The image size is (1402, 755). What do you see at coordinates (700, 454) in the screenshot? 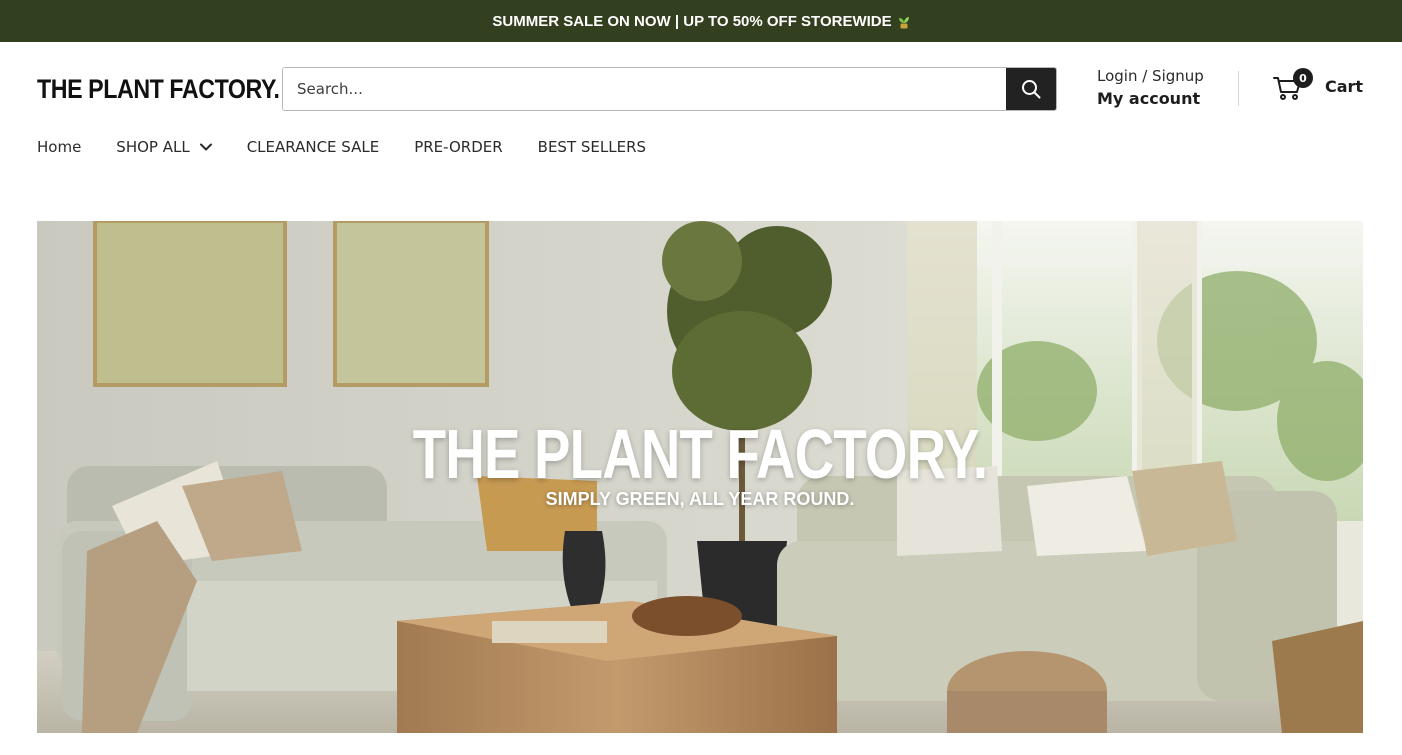
I see `hero-title: THE PLANT FACTORY.` at bounding box center [700, 454].